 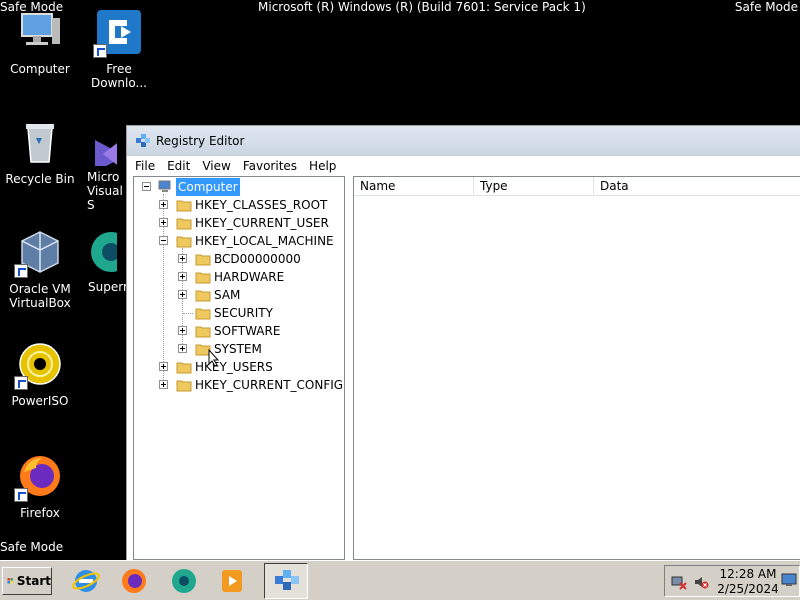 I want to click on system-tray: 12:28 AM 2/25/2024, so click(x=732, y=581).